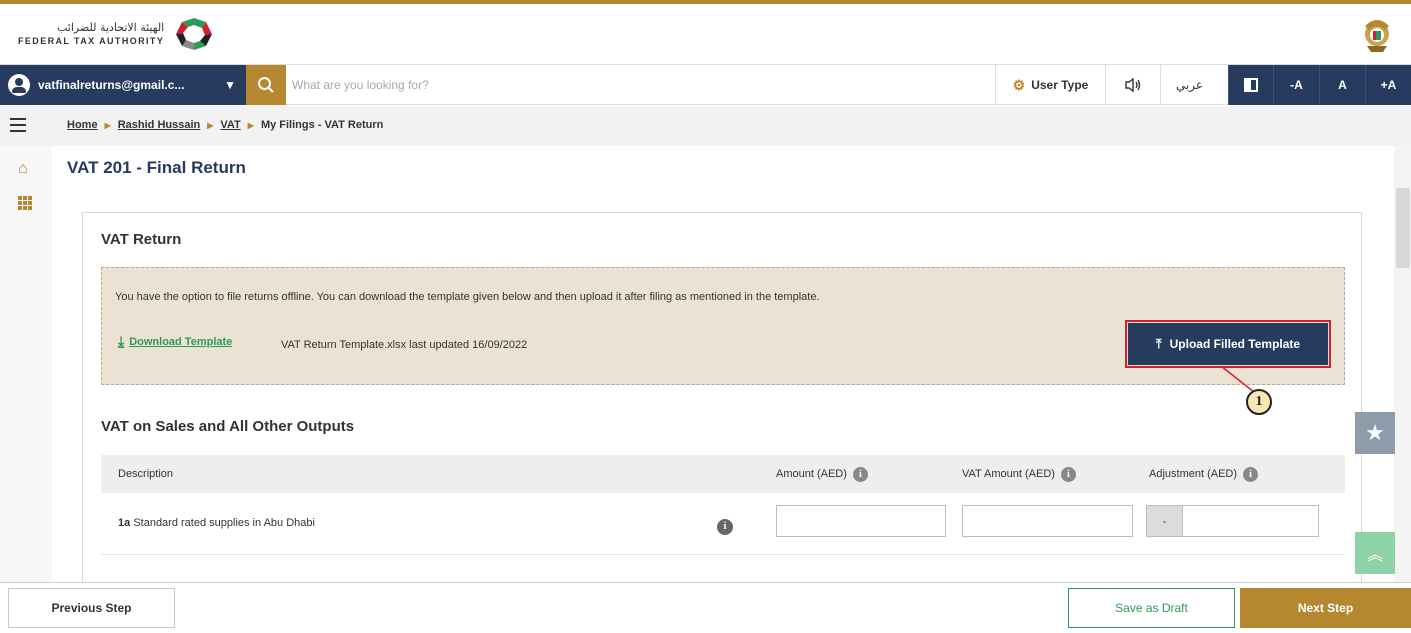  I want to click on breadcrumb-user-link: Rashid Hussain, so click(159, 125).